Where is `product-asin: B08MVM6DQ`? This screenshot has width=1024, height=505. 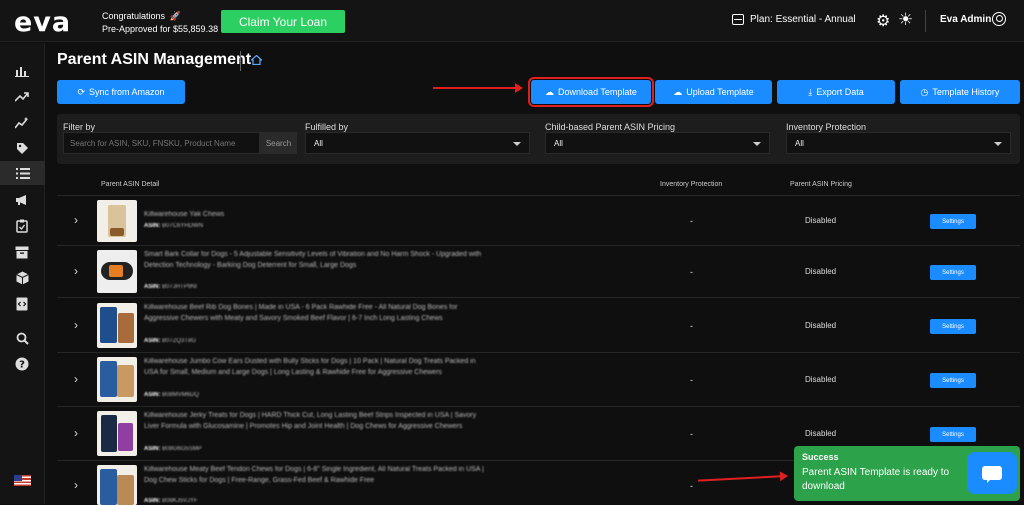
product-asin: B08MVM6DQ is located at coordinates (181, 395).